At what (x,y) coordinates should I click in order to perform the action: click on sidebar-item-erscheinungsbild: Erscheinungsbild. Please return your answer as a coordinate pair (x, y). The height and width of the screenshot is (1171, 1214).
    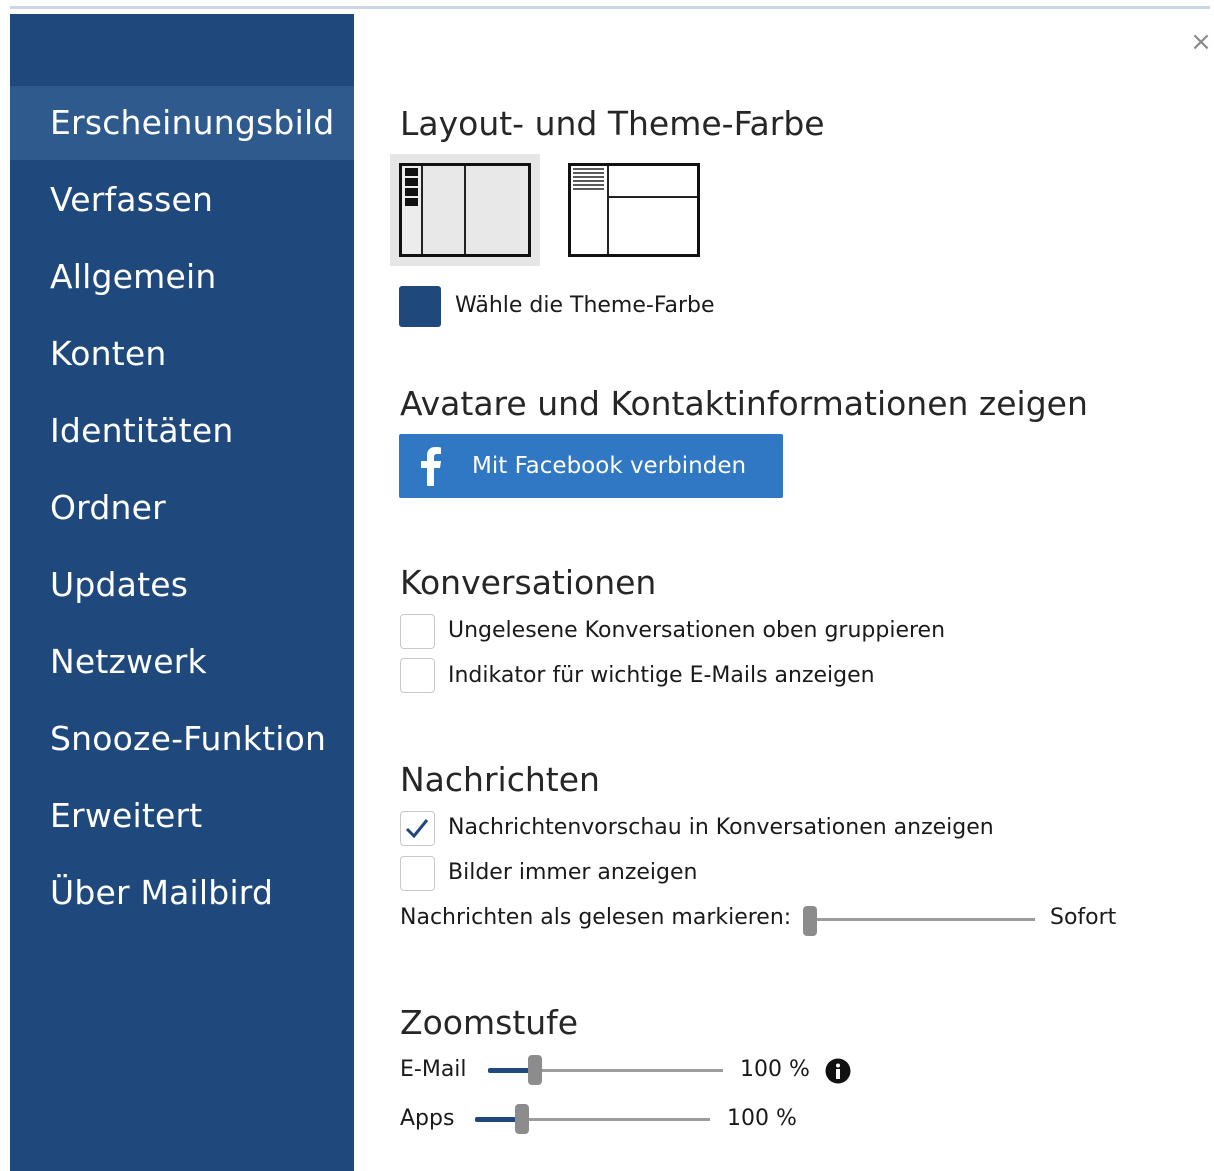
    Looking at the image, I should click on (182, 123).